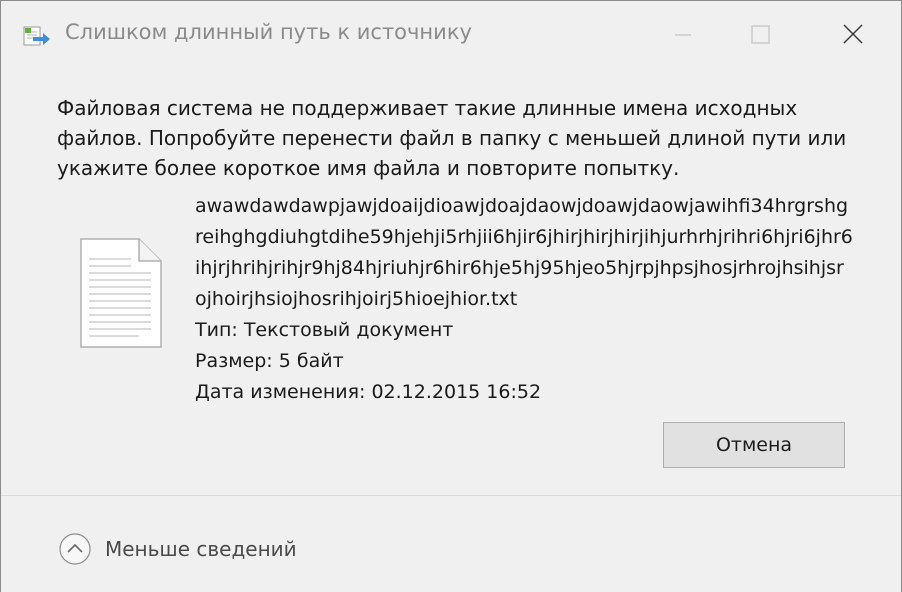 The height and width of the screenshot is (592, 902). Describe the element at coordinates (269, 361) in the screenshot. I see `file-size: Размер: 5 байт` at that location.